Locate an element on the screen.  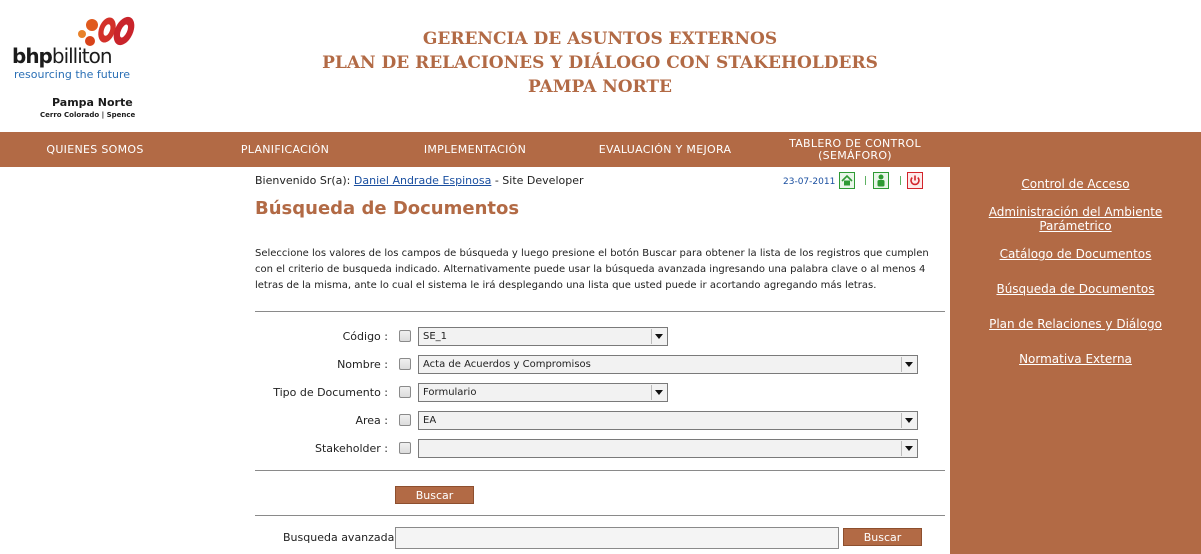
nav-tablero-line1: TABLERO DE CONTROL is located at coordinates (855, 143).